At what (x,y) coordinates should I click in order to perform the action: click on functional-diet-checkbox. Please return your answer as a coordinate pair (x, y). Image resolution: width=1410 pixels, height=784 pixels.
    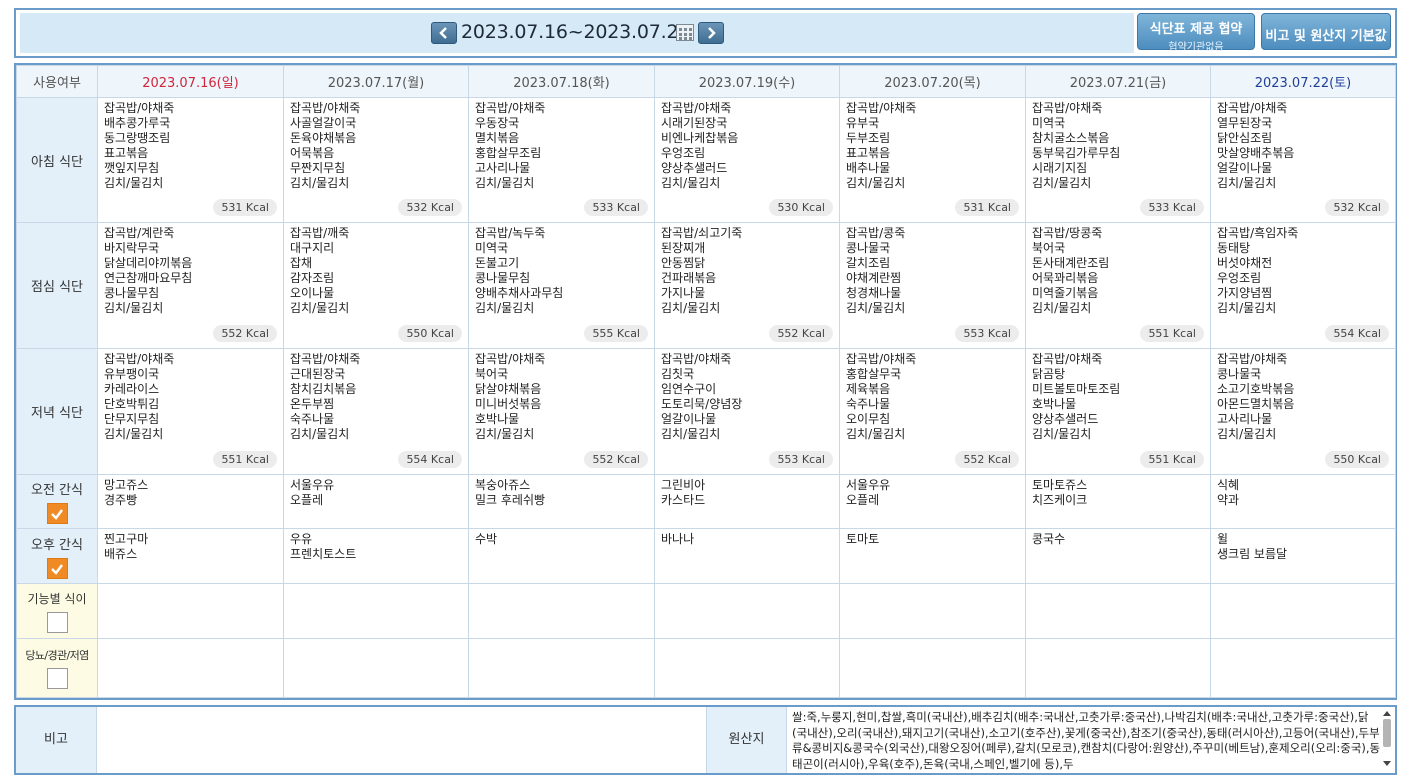
    Looking at the image, I should click on (57, 622).